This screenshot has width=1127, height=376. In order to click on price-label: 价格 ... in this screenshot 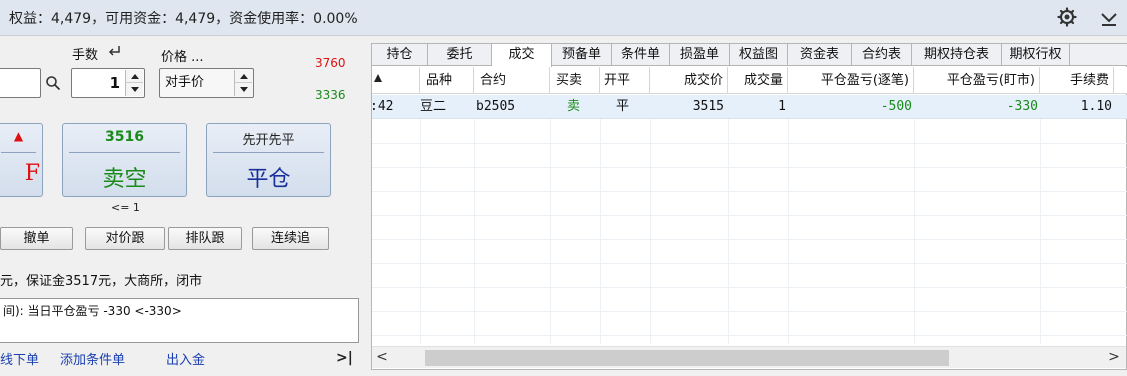, I will do `click(182, 55)`.